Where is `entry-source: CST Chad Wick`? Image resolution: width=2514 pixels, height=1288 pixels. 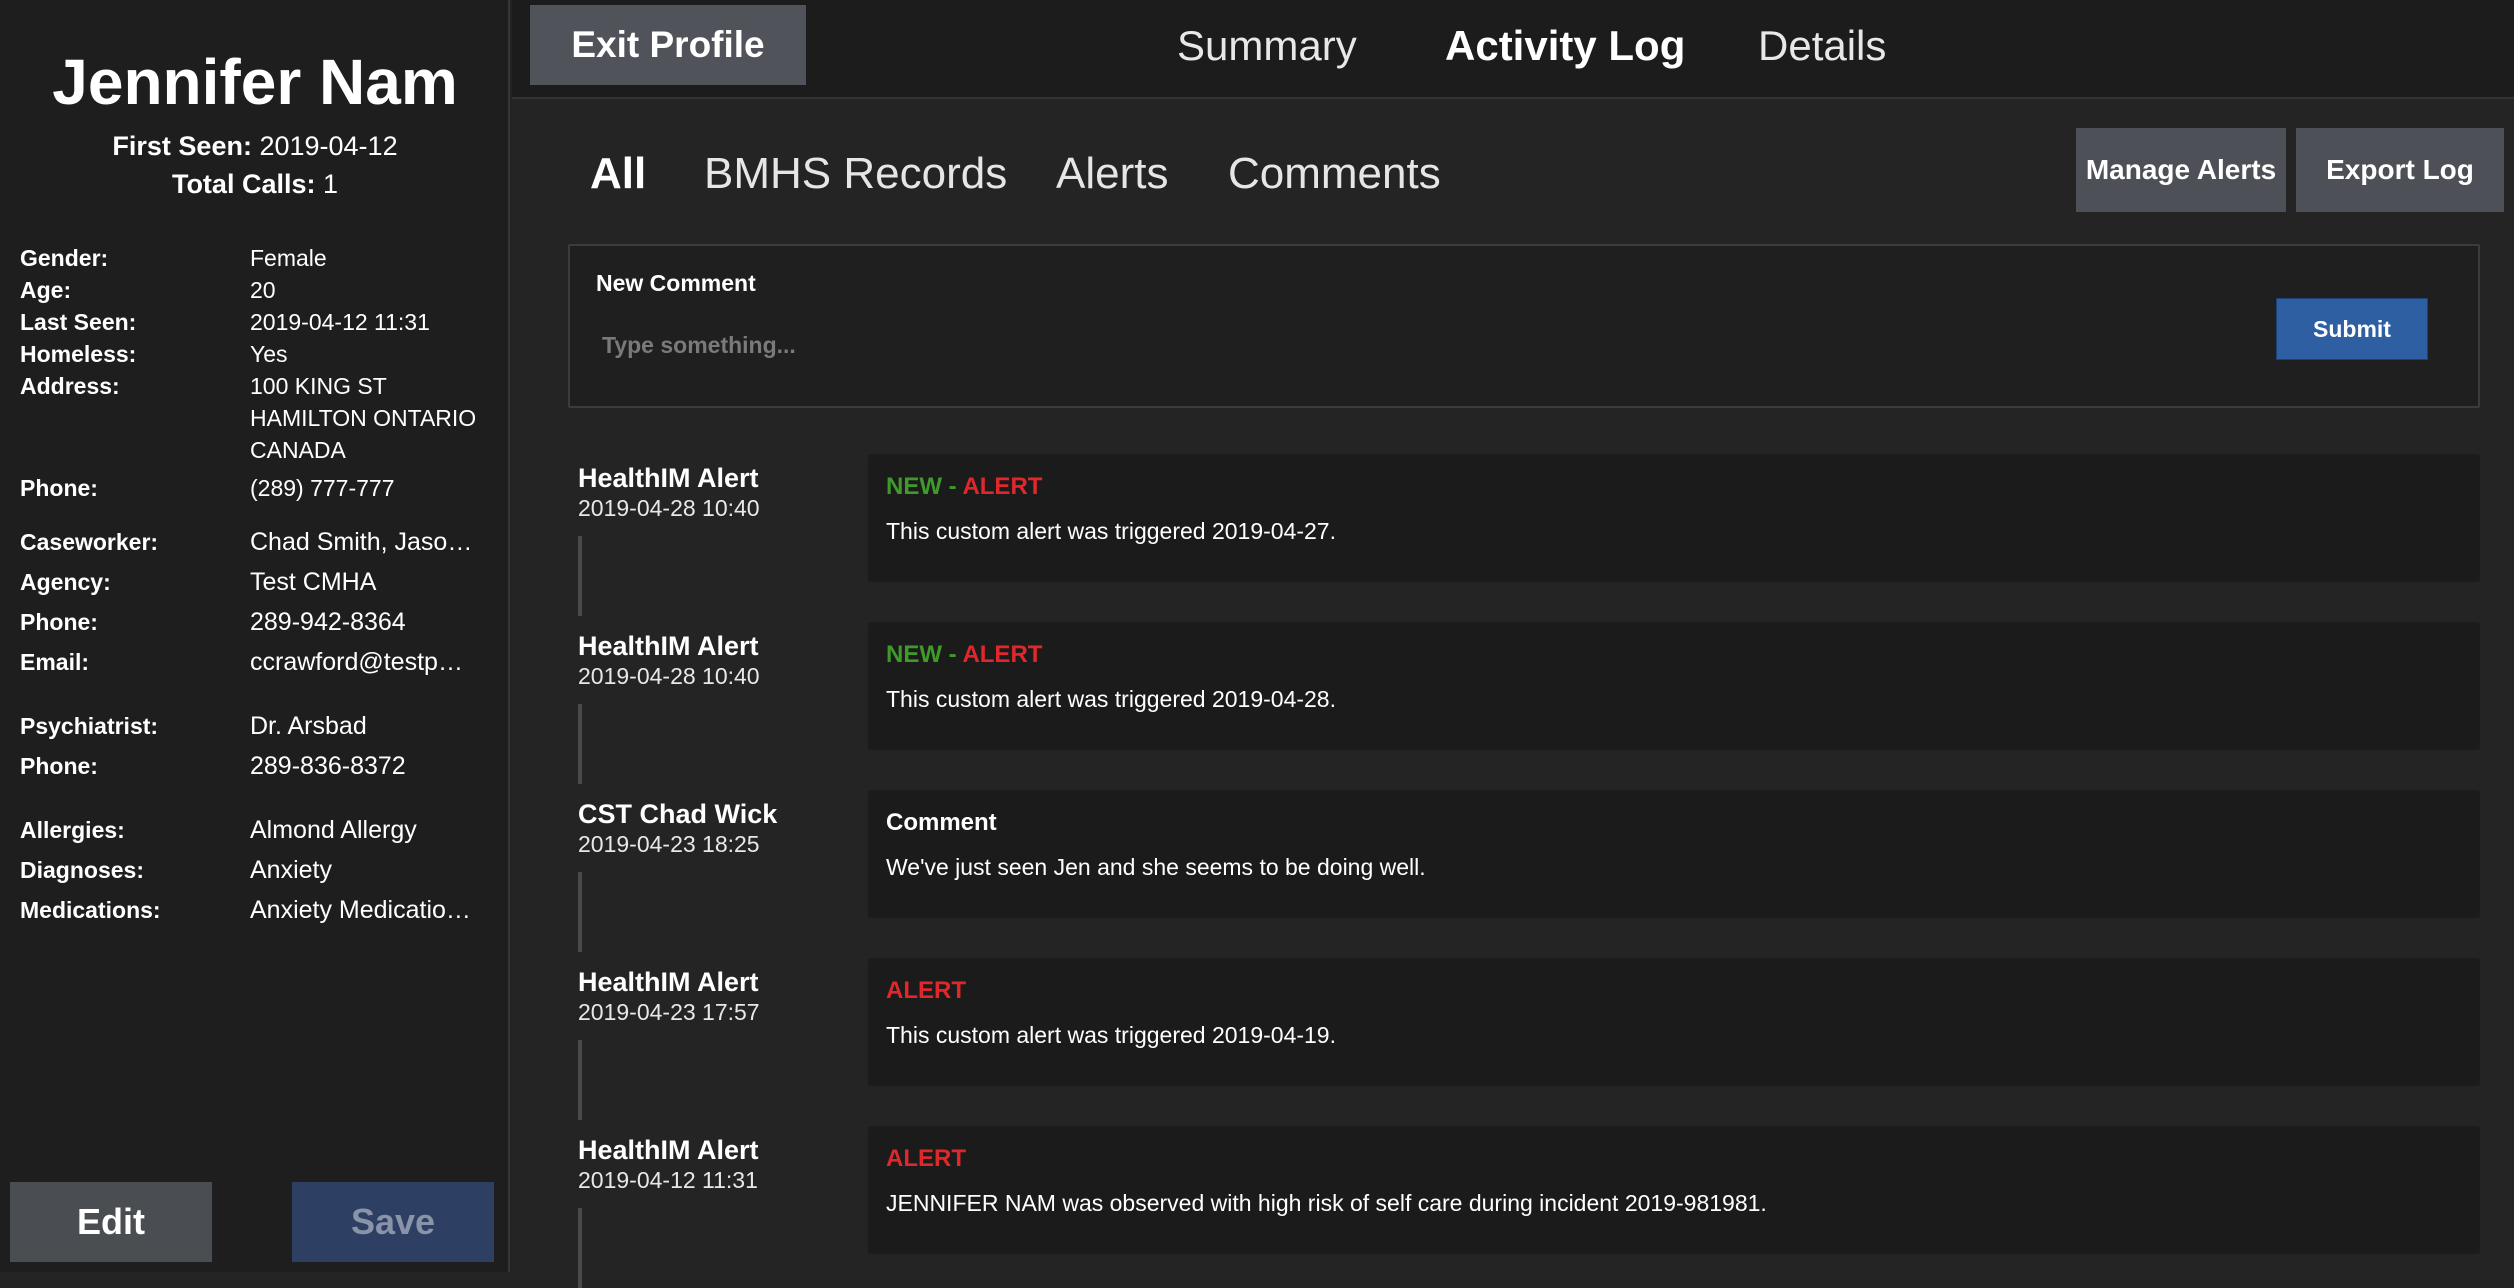 entry-source: CST Chad Wick is located at coordinates (678, 814).